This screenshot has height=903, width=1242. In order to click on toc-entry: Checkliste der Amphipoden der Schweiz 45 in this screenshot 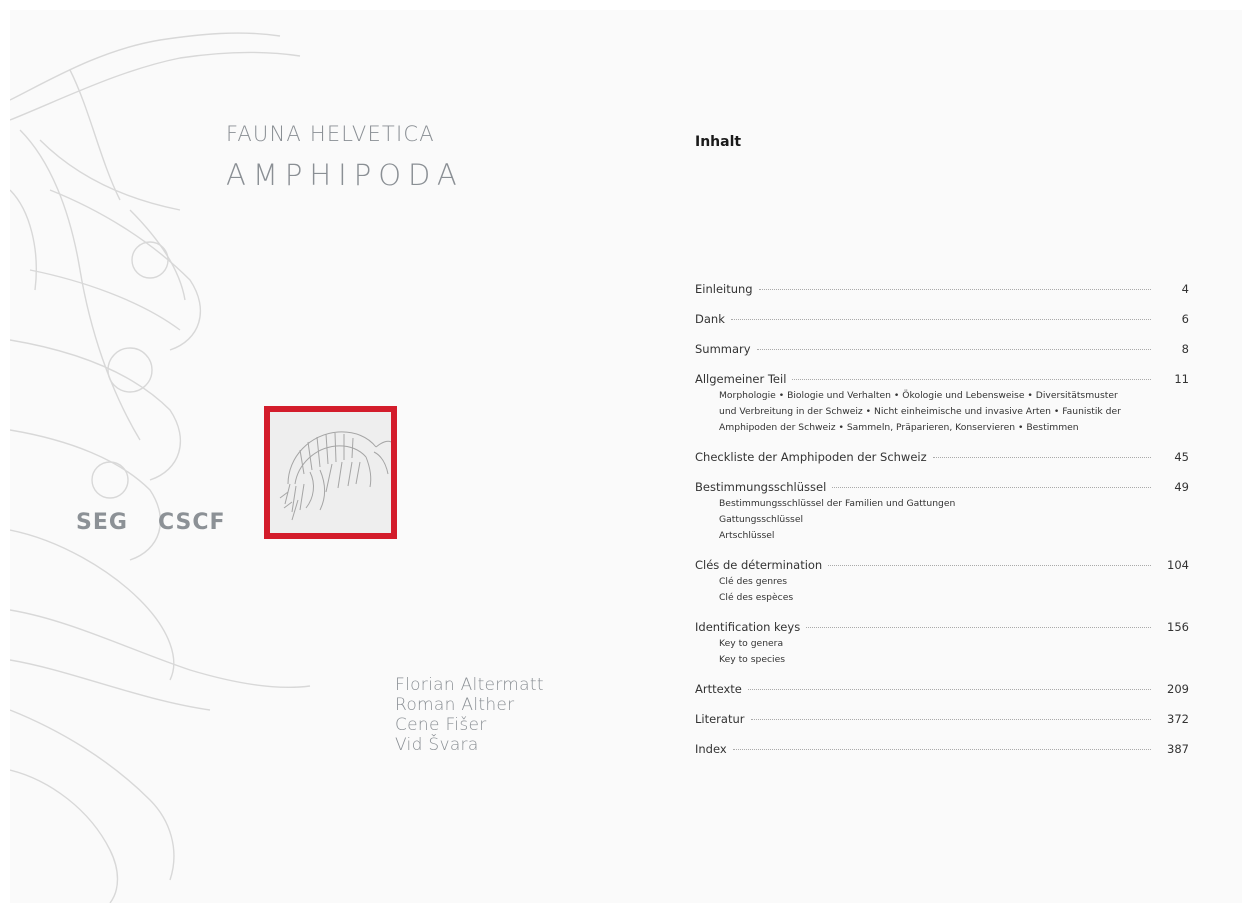, I will do `click(942, 458)`.